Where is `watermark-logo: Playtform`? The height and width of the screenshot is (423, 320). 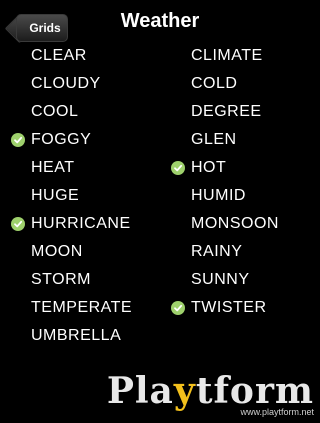 watermark-logo: Playtform is located at coordinates (210, 391).